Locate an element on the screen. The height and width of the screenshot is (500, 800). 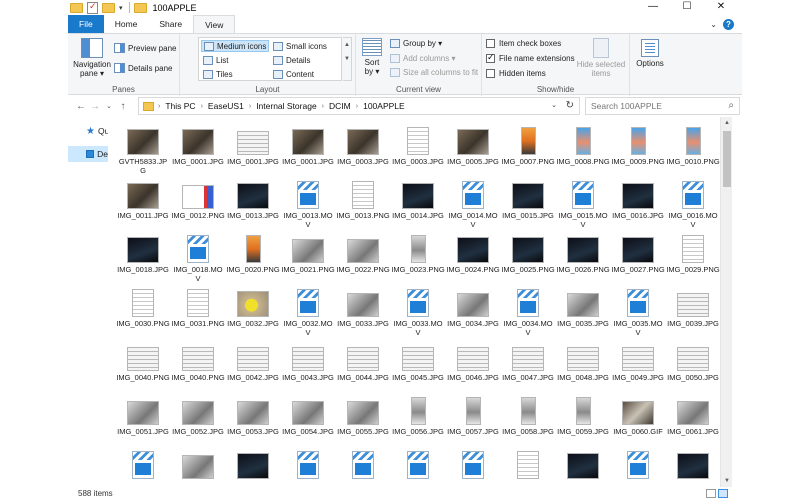
file-item: IMG_0033.JPG is located at coordinates (363, 312).